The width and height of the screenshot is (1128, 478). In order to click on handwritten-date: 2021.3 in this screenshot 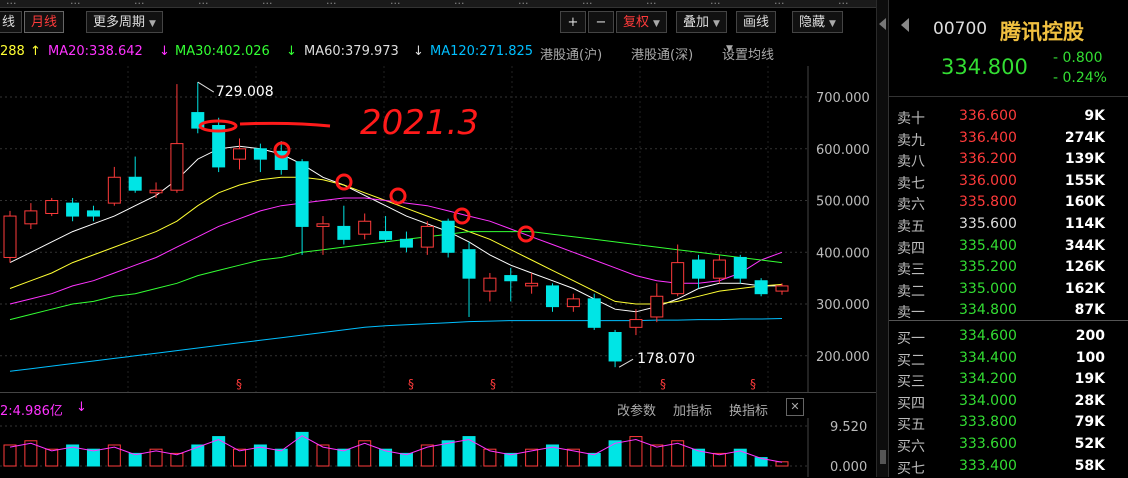, I will do `click(419, 123)`.